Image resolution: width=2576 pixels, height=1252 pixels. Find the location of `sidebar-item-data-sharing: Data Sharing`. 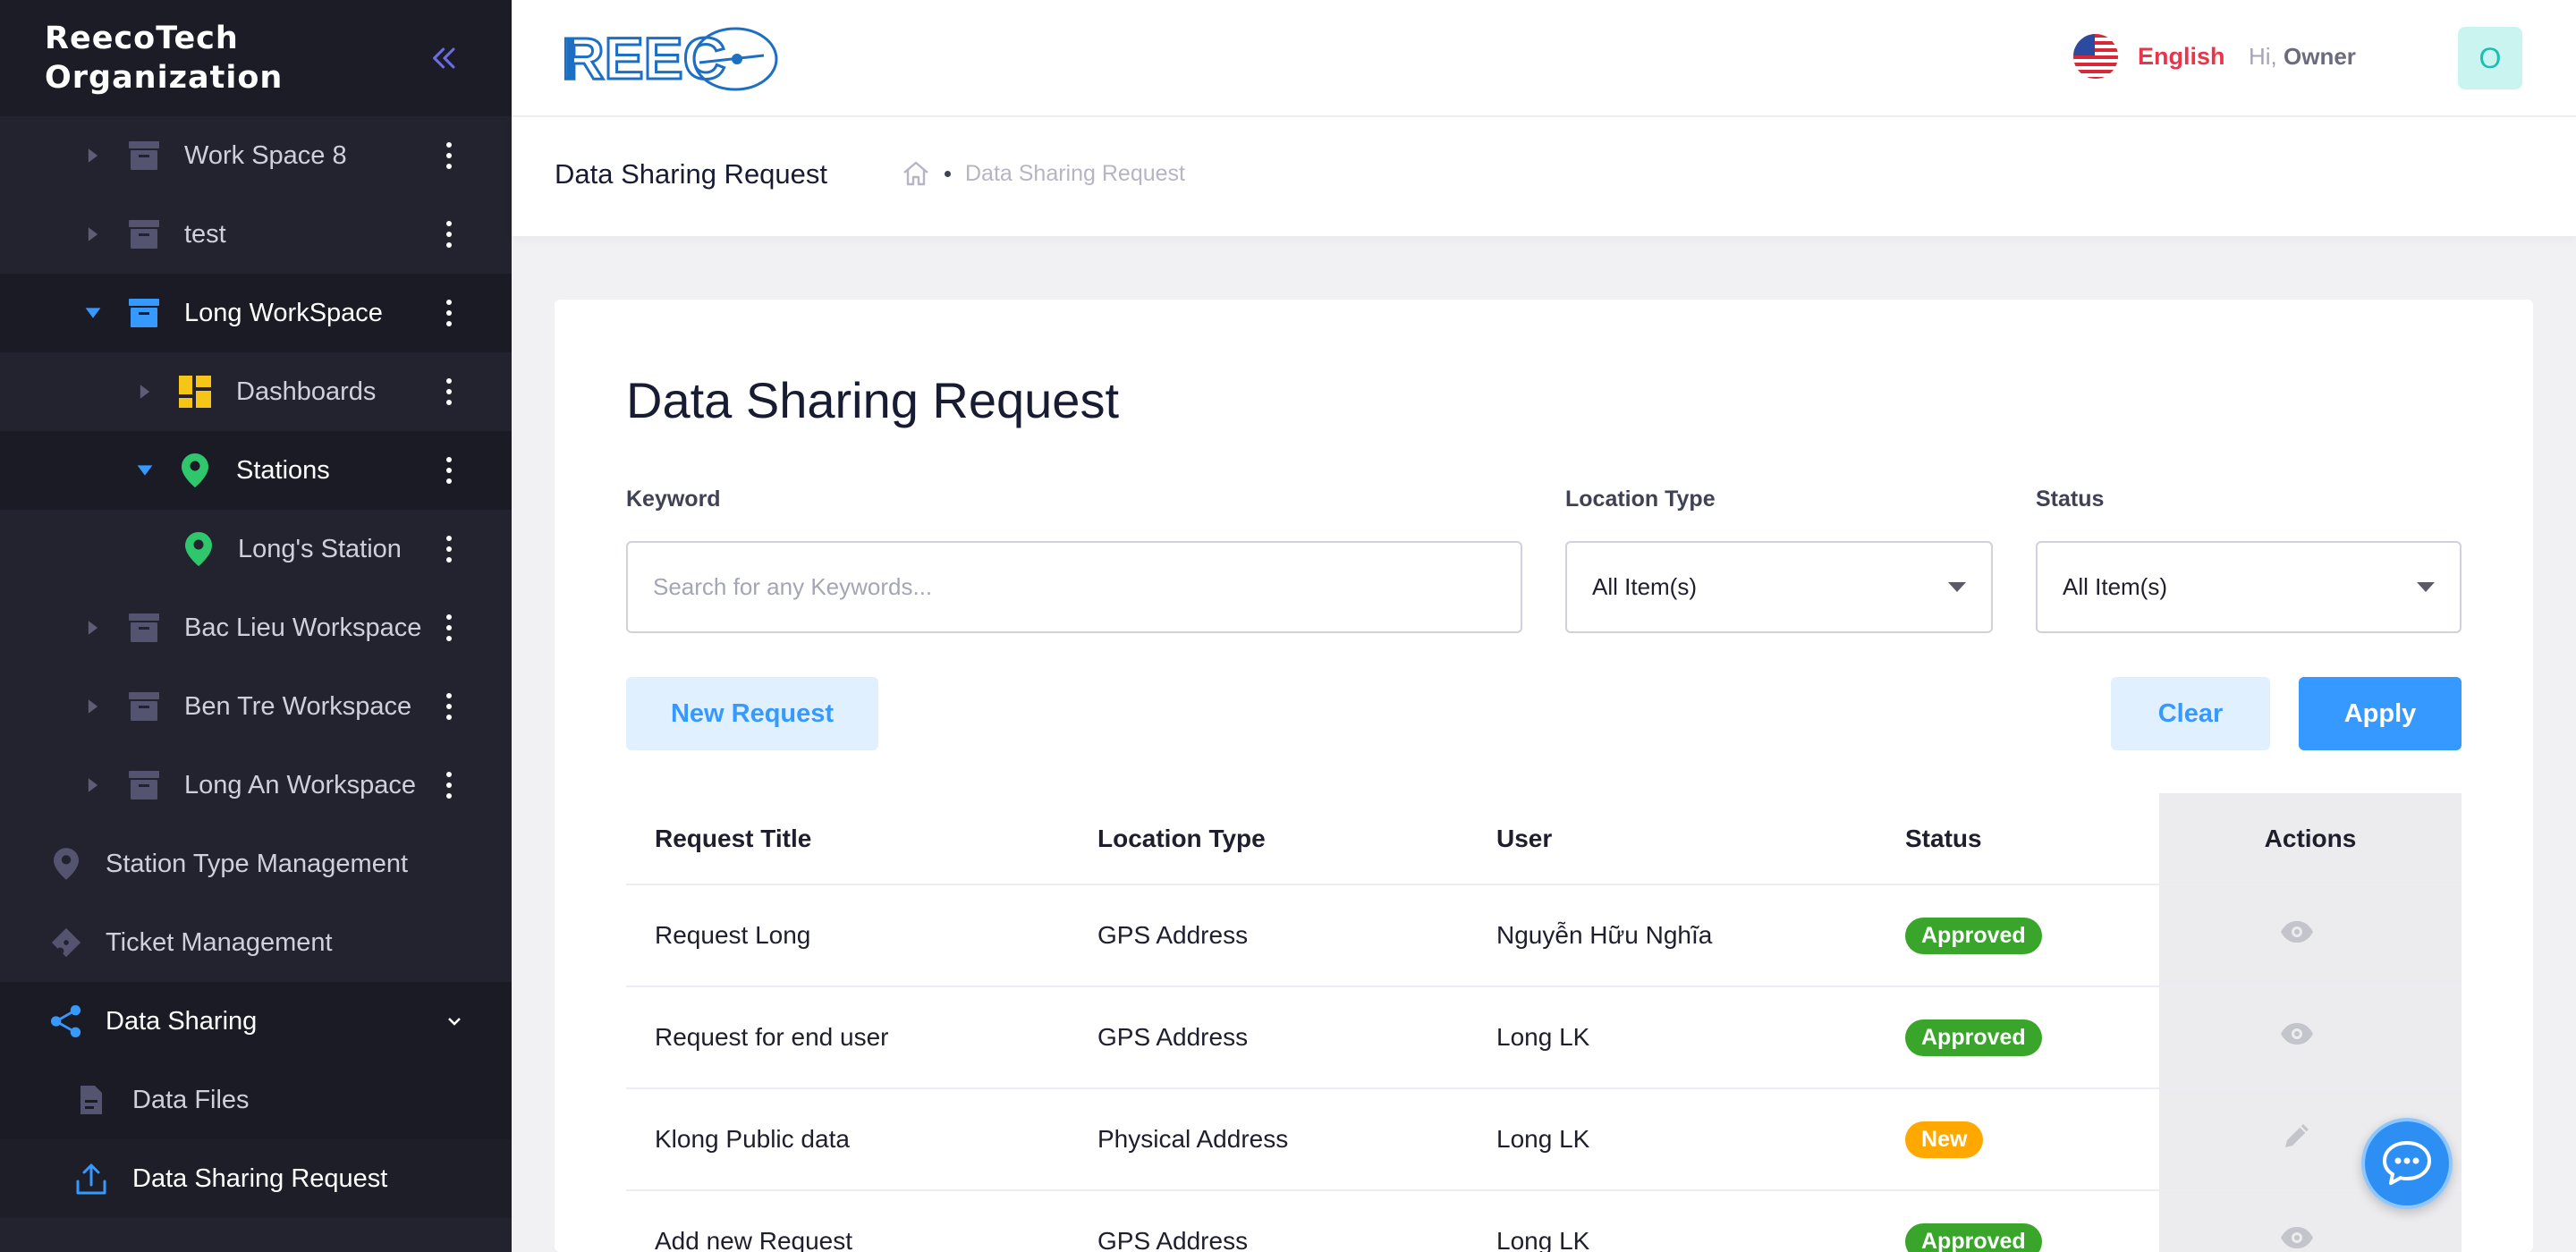

sidebar-item-data-sharing: Data Sharing is located at coordinates (256, 1021).